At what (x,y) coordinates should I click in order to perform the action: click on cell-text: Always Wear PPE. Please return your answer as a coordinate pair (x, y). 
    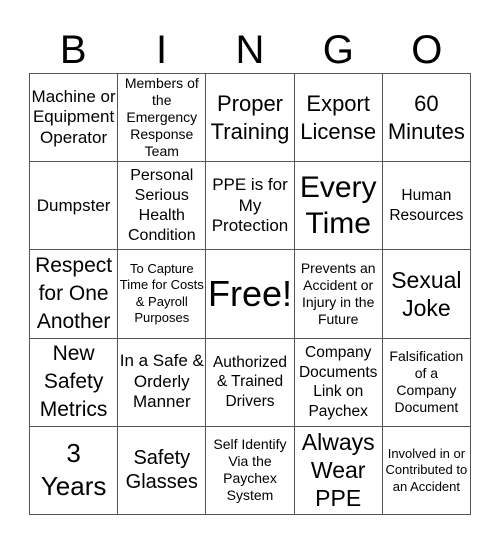
    Looking at the image, I should click on (338, 470).